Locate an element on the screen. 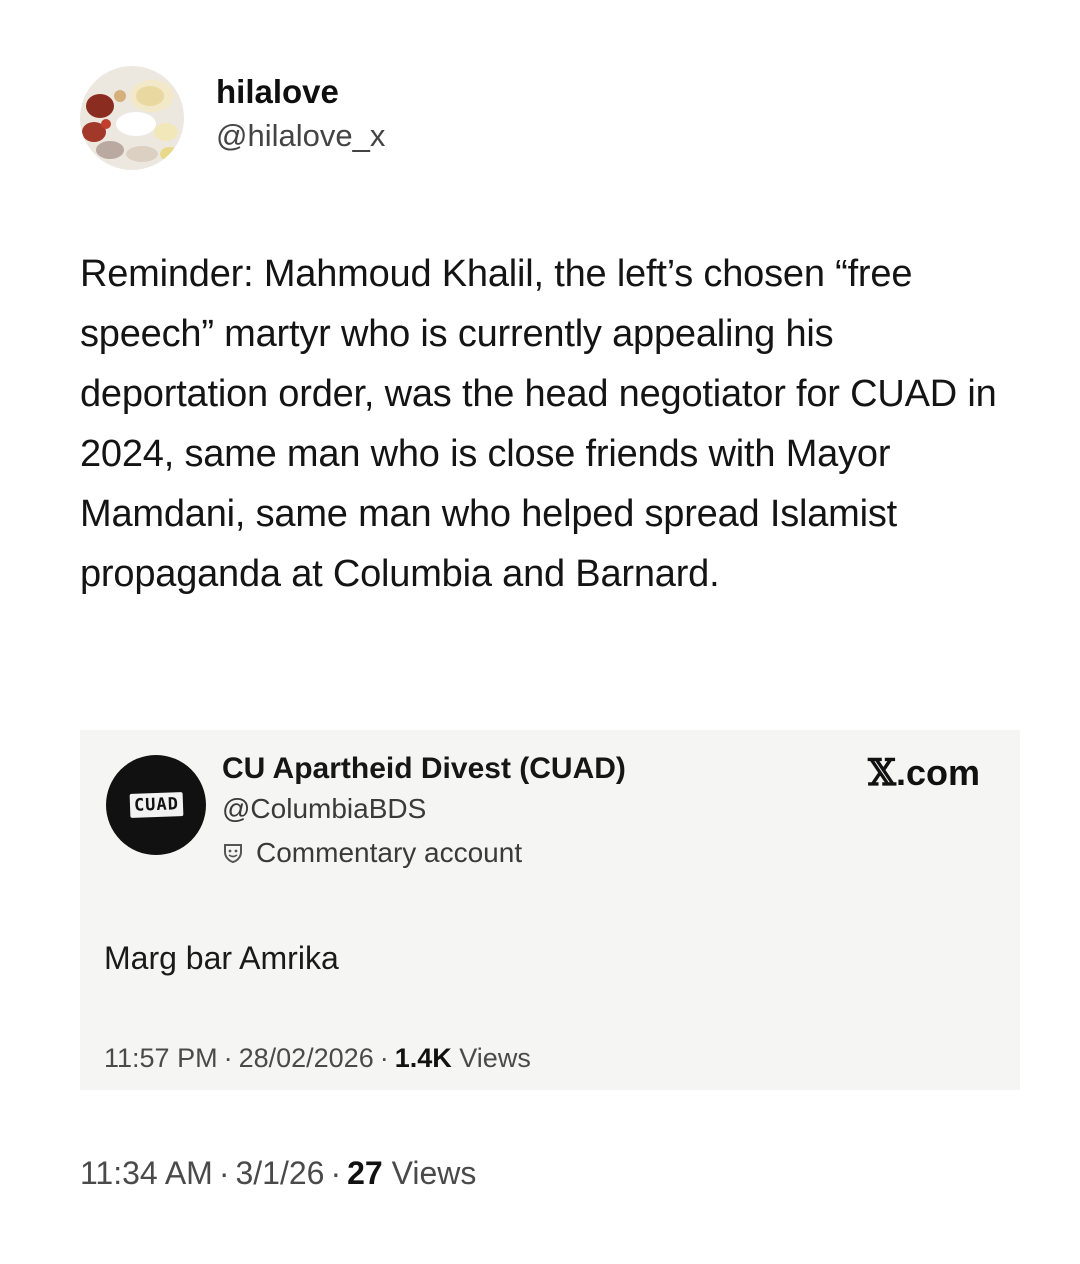 The width and height of the screenshot is (1080, 1264). author-handle: @hilalove_x is located at coordinates (300, 136).